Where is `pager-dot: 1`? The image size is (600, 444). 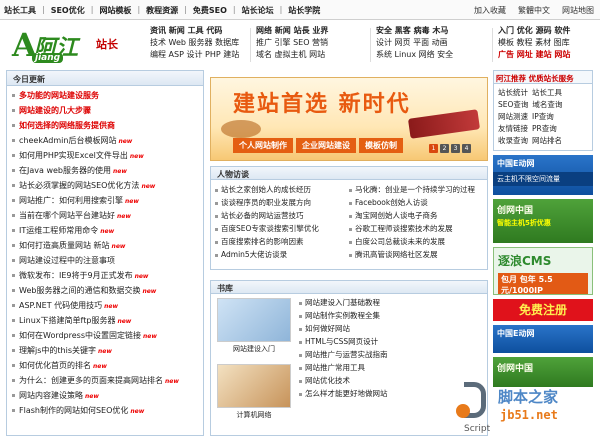 pager-dot: 1 is located at coordinates (433, 148).